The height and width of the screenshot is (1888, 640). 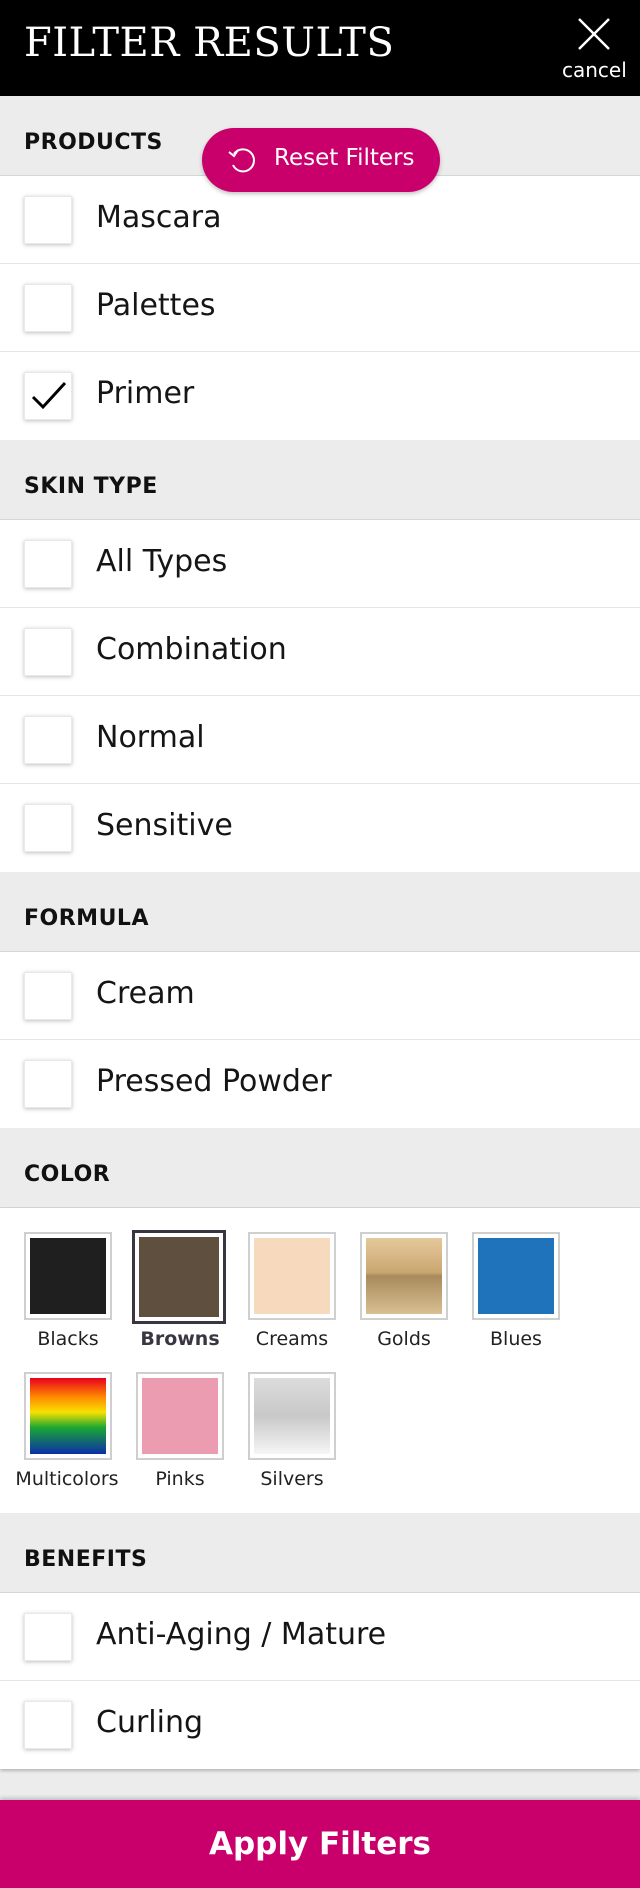 I want to click on swatch-multicolors, so click(x=68, y=1416).